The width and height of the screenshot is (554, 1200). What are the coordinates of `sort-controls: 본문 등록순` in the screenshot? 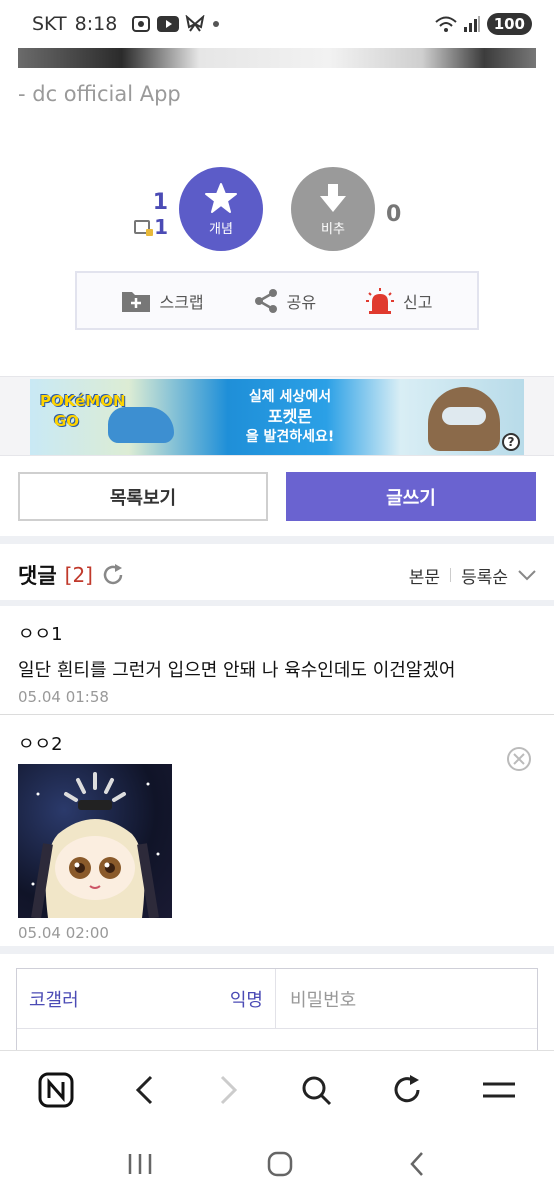 It's located at (472, 575).